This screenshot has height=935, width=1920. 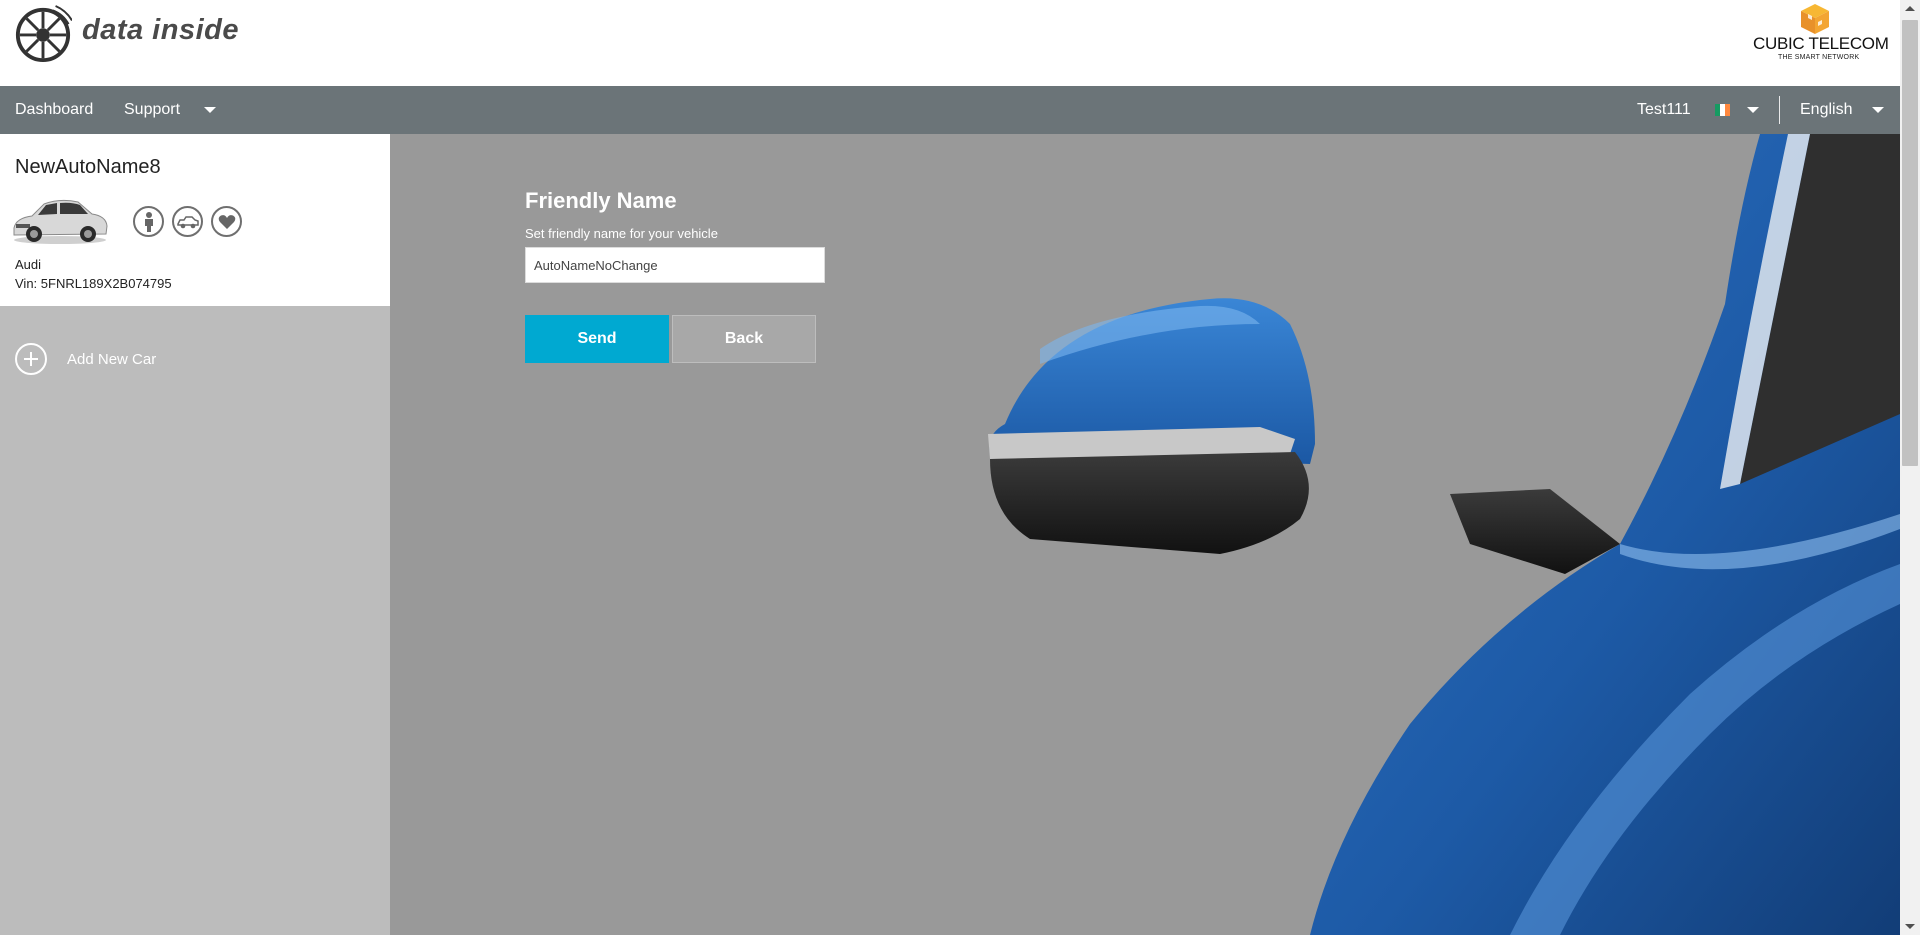 I want to click on plus-circle-icon, so click(x=31, y=359).